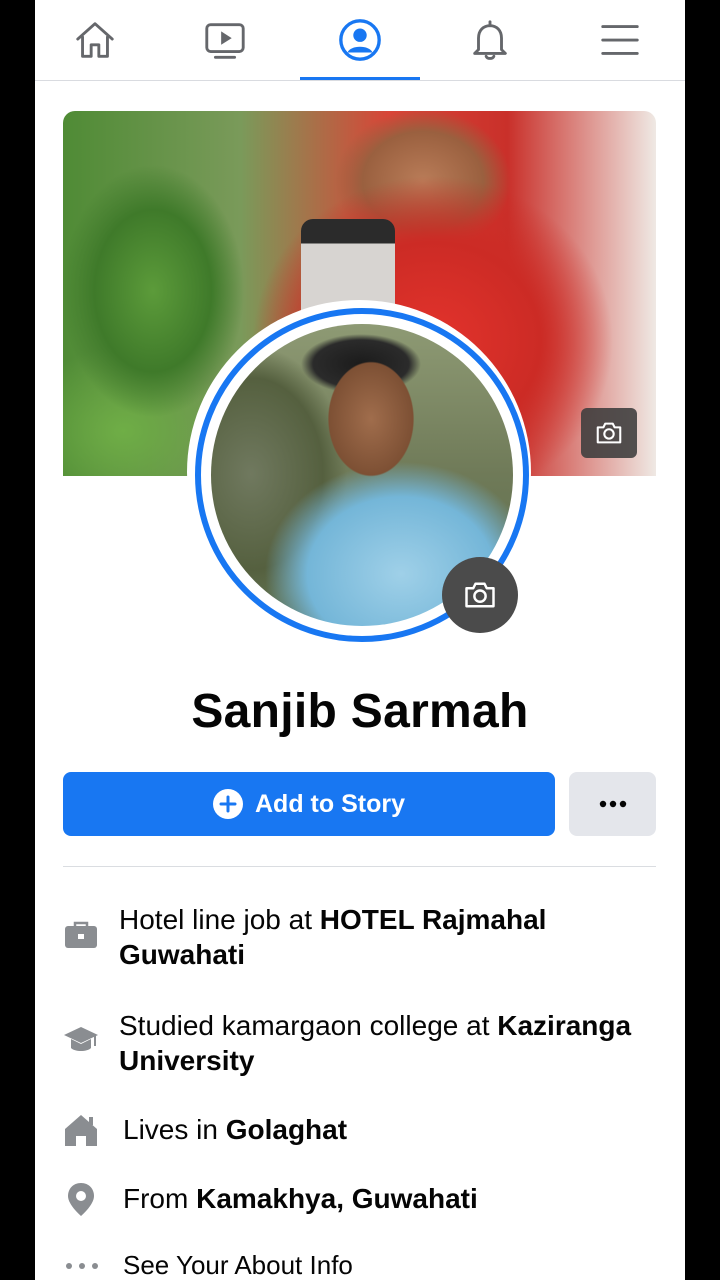 Image resolution: width=720 pixels, height=1280 pixels. Describe the element at coordinates (81, 1039) in the screenshot. I see `graduation-cap-icon` at that location.